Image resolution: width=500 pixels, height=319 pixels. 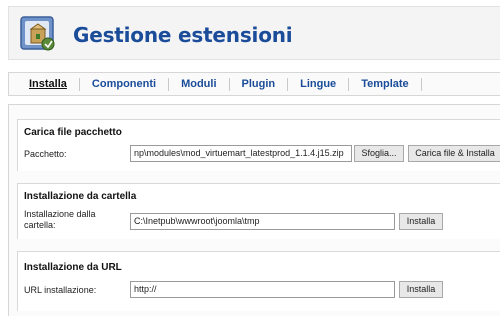 I want to click on tab-componenti: Componenti, so click(x=125, y=84).